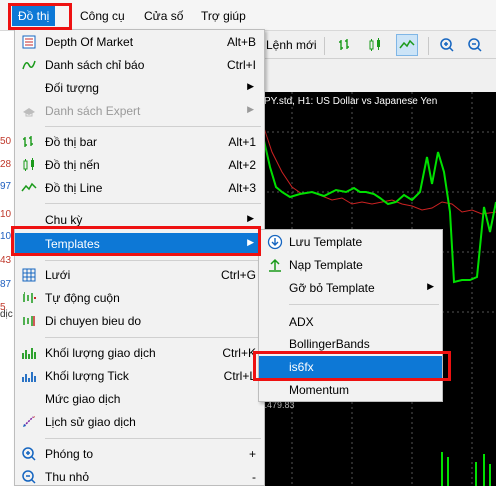 The image size is (496, 486). Describe the element at coordinates (29, 111) in the screenshot. I see `expert-hat-icon` at that location.